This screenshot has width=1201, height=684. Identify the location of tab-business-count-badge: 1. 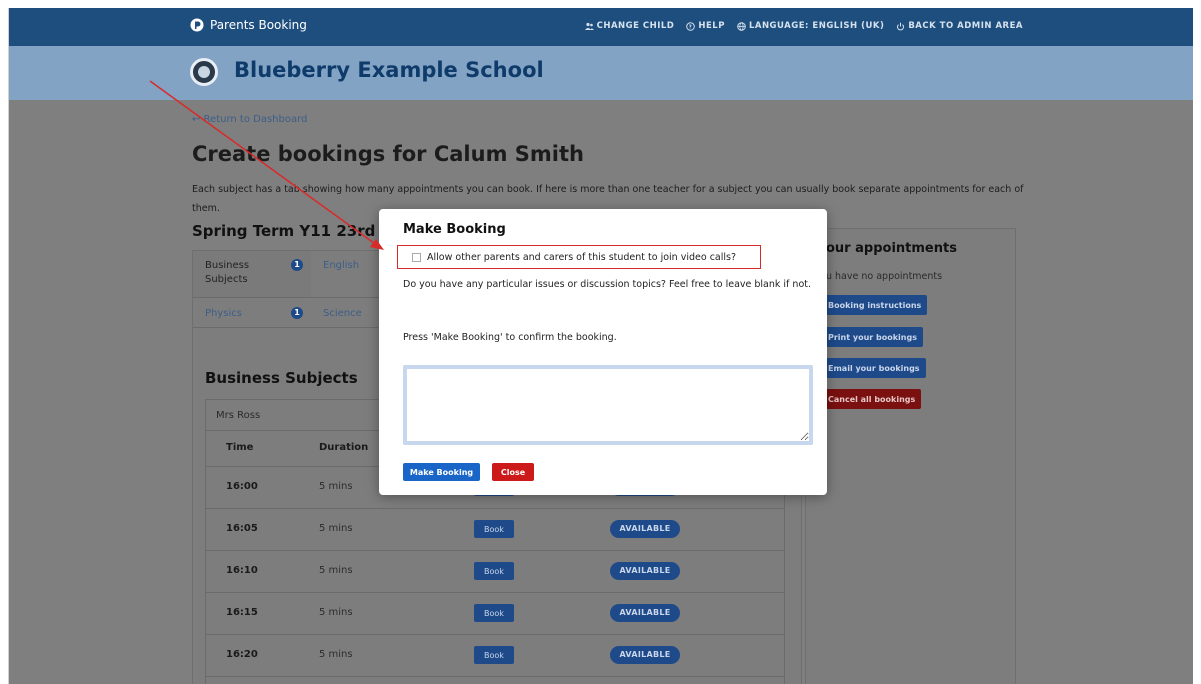
(297, 265).